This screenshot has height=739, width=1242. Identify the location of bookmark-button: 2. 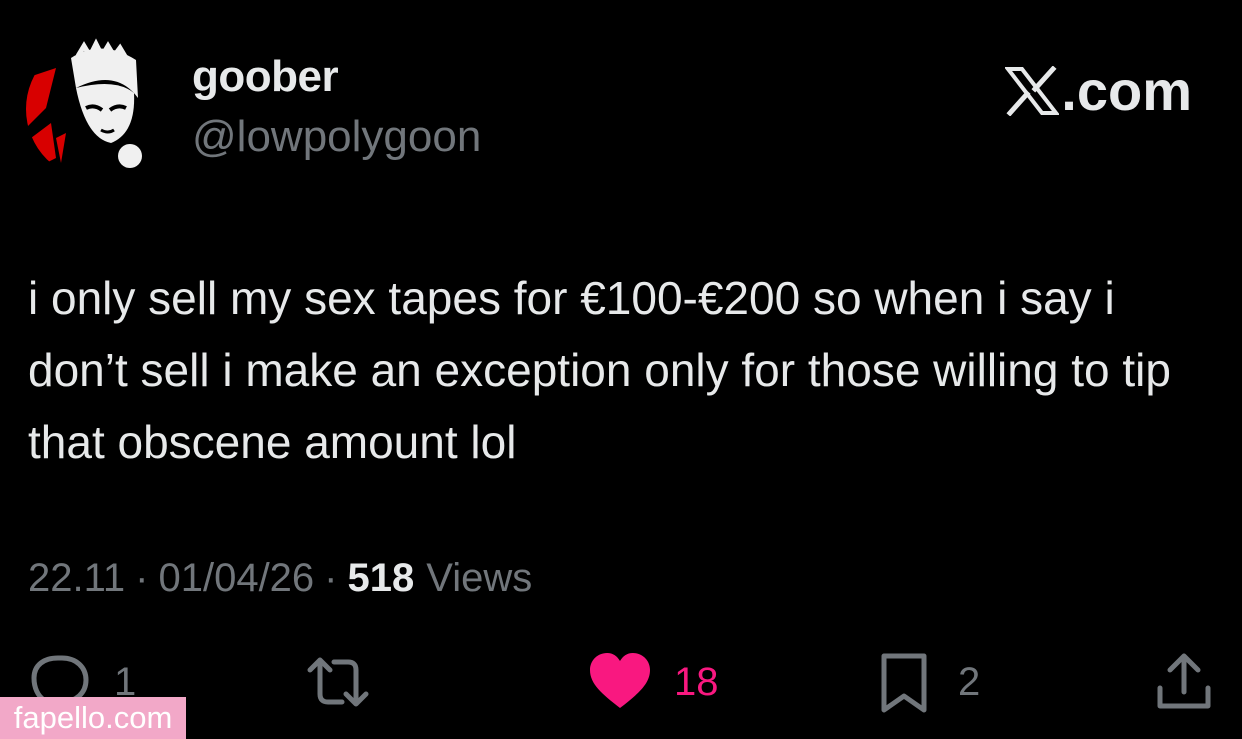
(926, 682).